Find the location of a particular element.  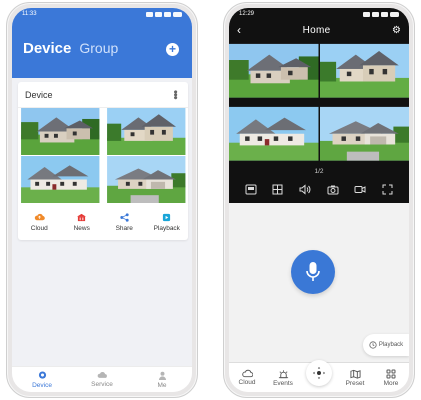

add-device-button: + is located at coordinates (172, 49).